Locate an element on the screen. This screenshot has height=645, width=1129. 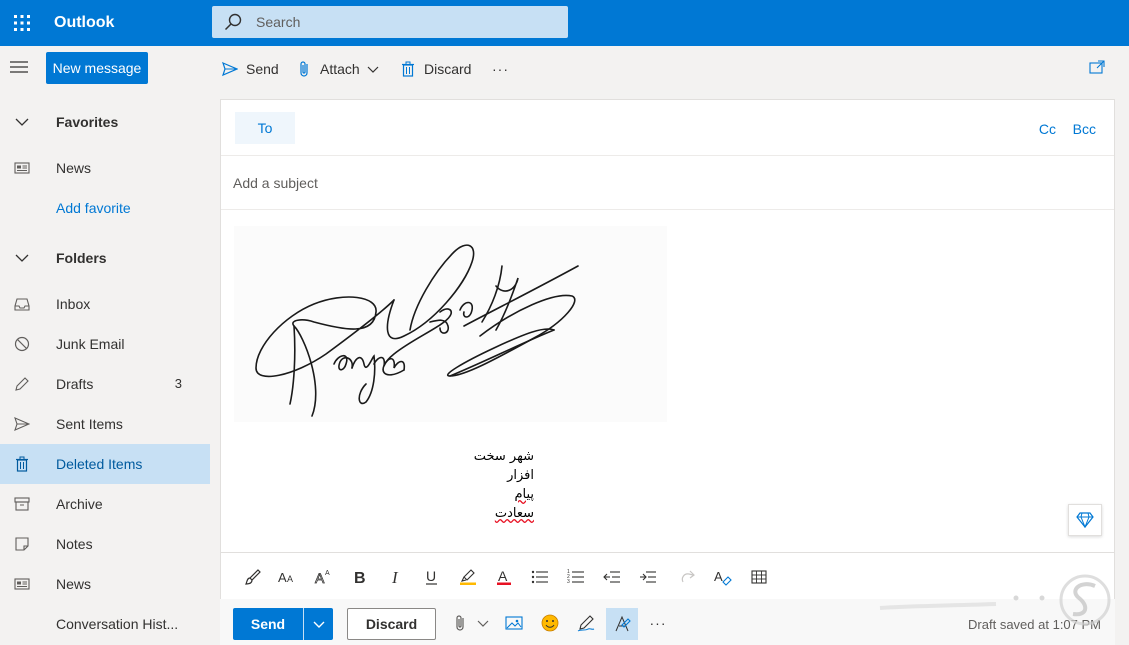
sidebar-item-label: Drafts is located at coordinates (75, 384).